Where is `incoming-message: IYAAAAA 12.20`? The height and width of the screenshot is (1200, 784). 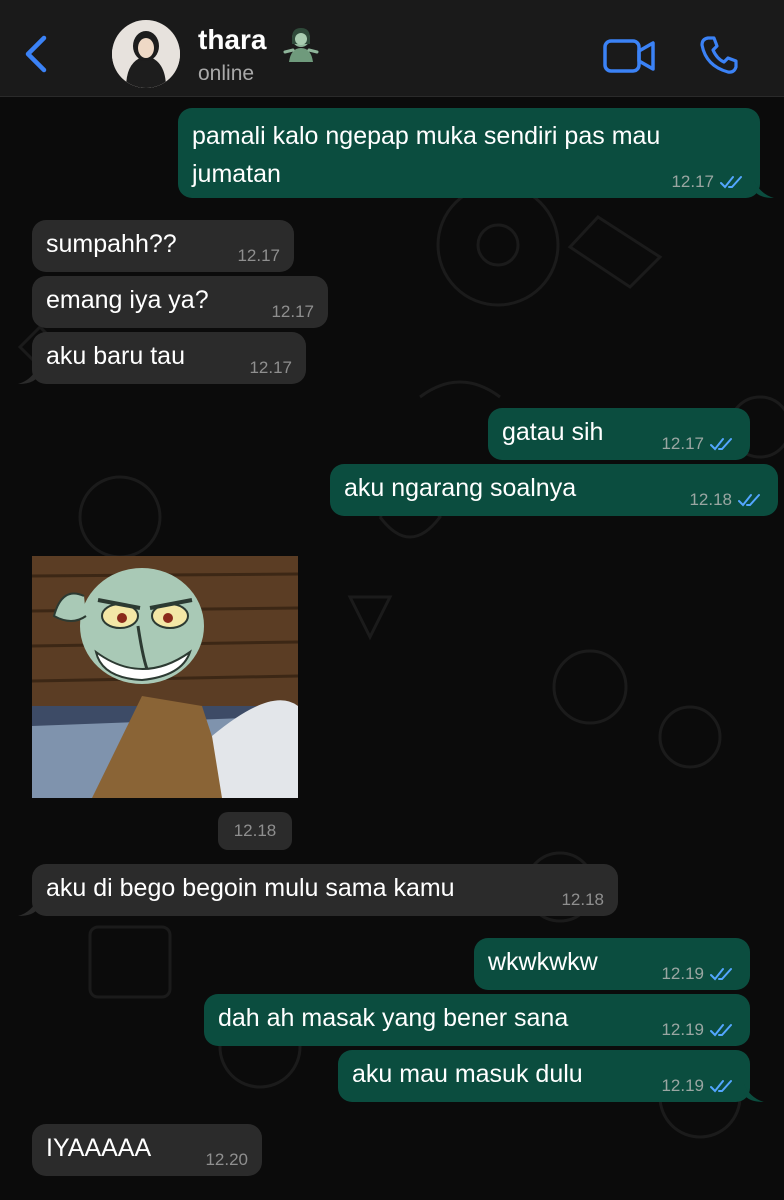
incoming-message: IYAAAAA 12.20 is located at coordinates (147, 1150).